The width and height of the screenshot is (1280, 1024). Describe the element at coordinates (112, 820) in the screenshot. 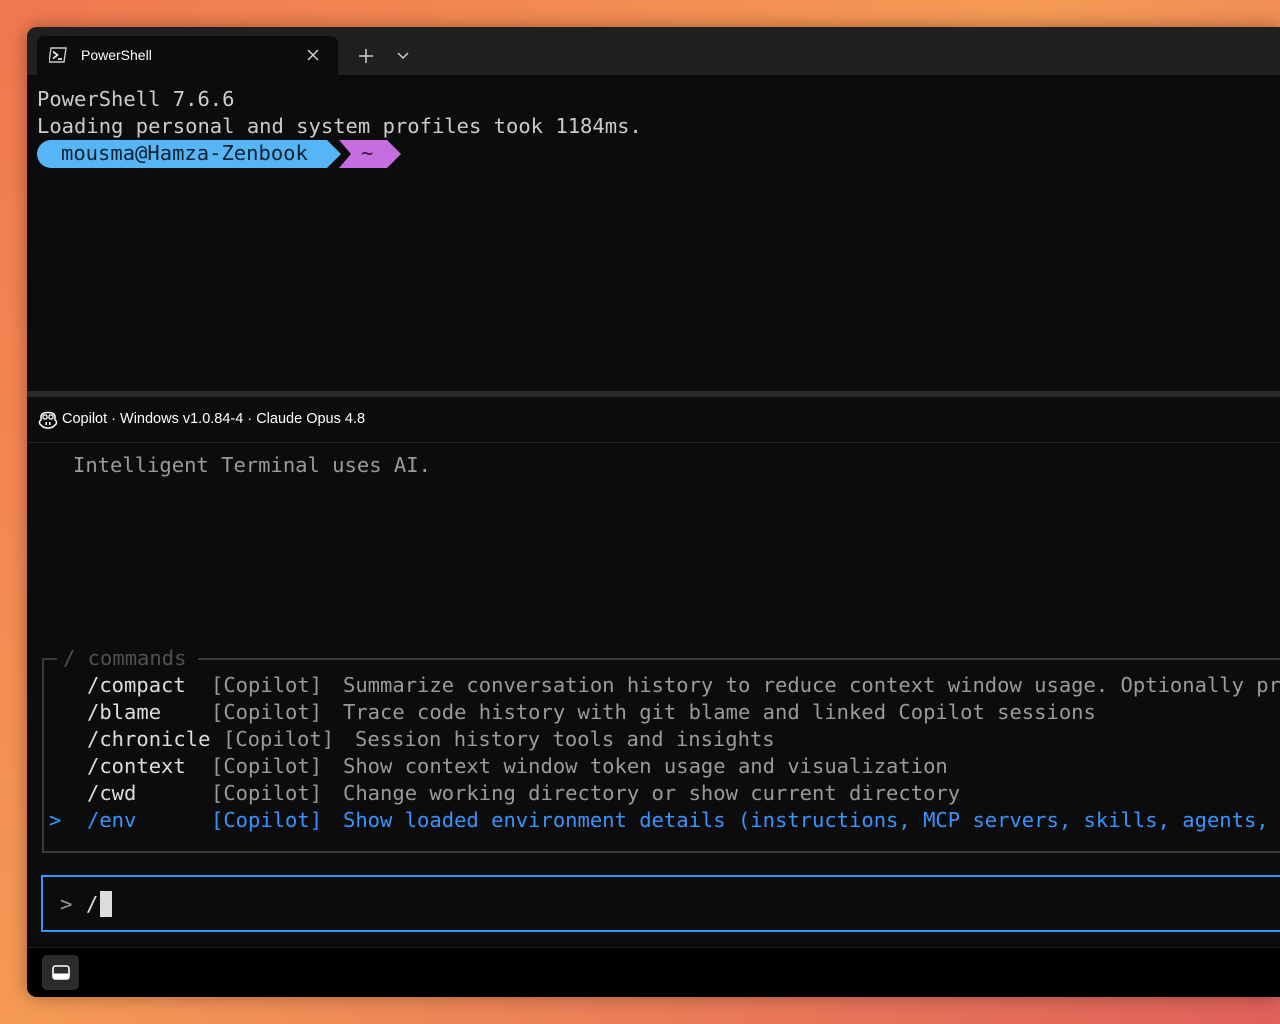

I see `command-name: /env` at that location.